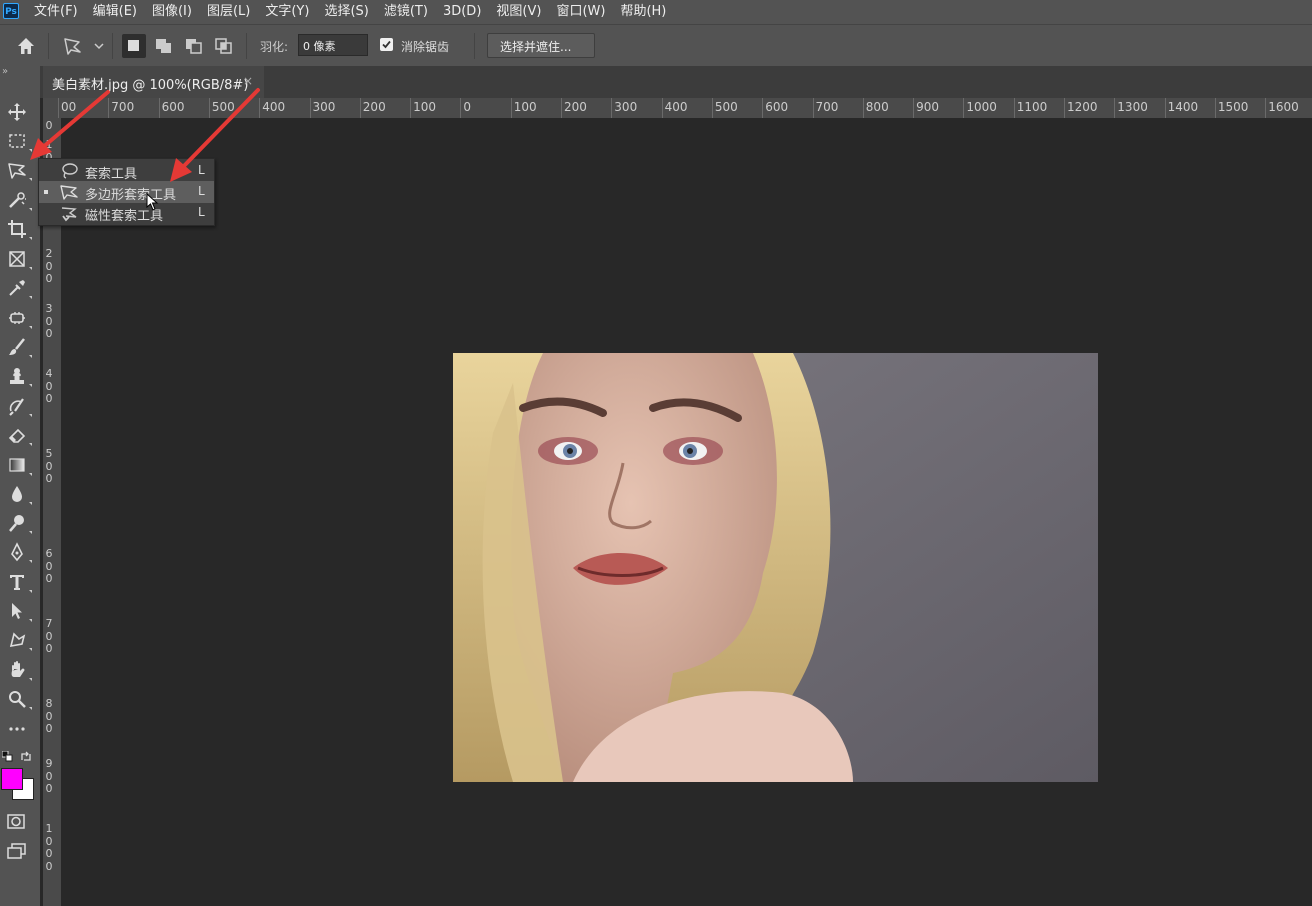 Image resolution: width=1312 pixels, height=906 pixels. What do you see at coordinates (1082, 107) in the screenshot?
I see `ruler-label: 1200` at bounding box center [1082, 107].